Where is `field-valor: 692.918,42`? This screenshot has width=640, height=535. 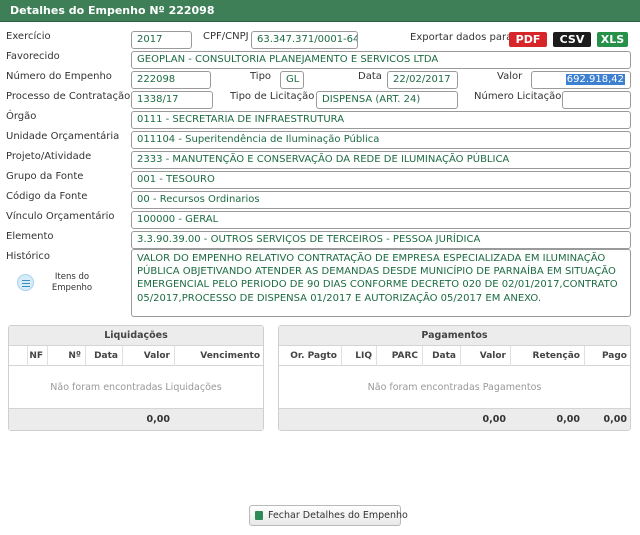
field-valor: 692.918,42 is located at coordinates (581, 80).